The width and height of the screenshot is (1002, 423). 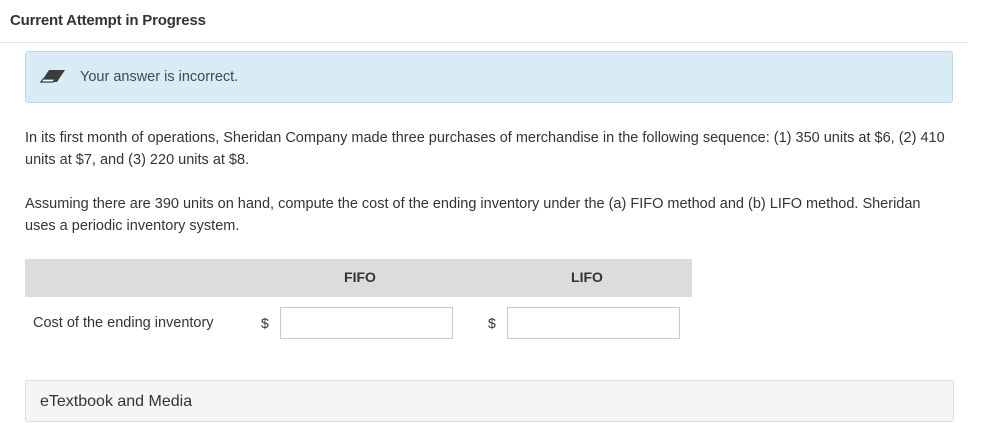 What do you see at coordinates (159, 77) in the screenshot?
I see `feedback-message: Your answer is incorrect.` at bounding box center [159, 77].